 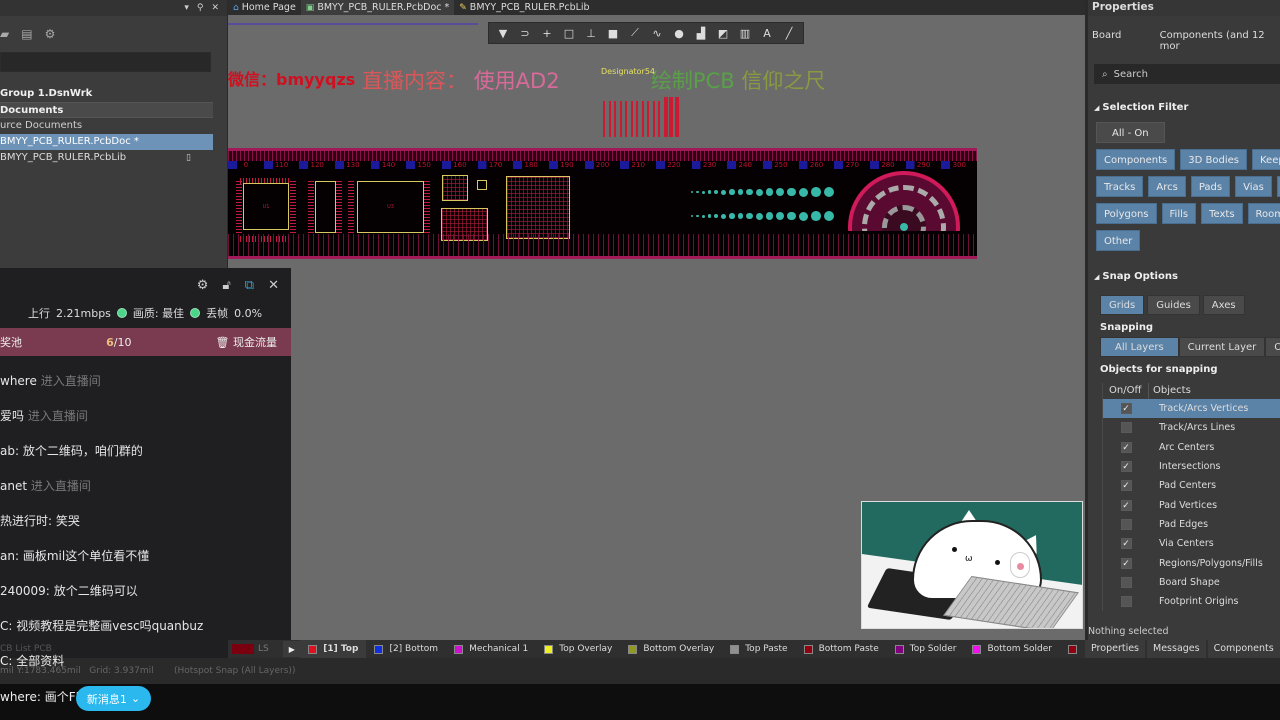 What do you see at coordinates (292, 649) in the screenshot?
I see `layer-scroll-right-button: ▶` at bounding box center [292, 649].